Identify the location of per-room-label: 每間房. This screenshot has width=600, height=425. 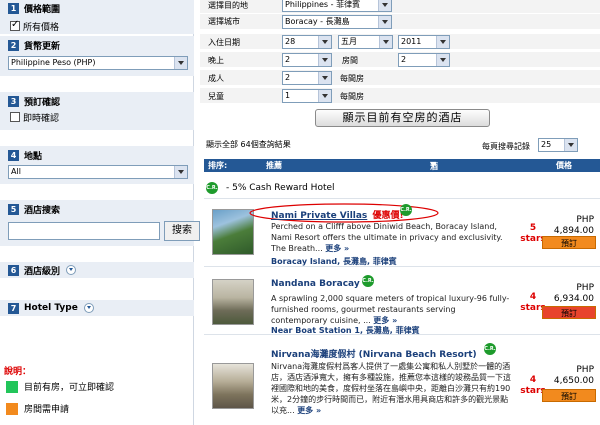
(352, 96).